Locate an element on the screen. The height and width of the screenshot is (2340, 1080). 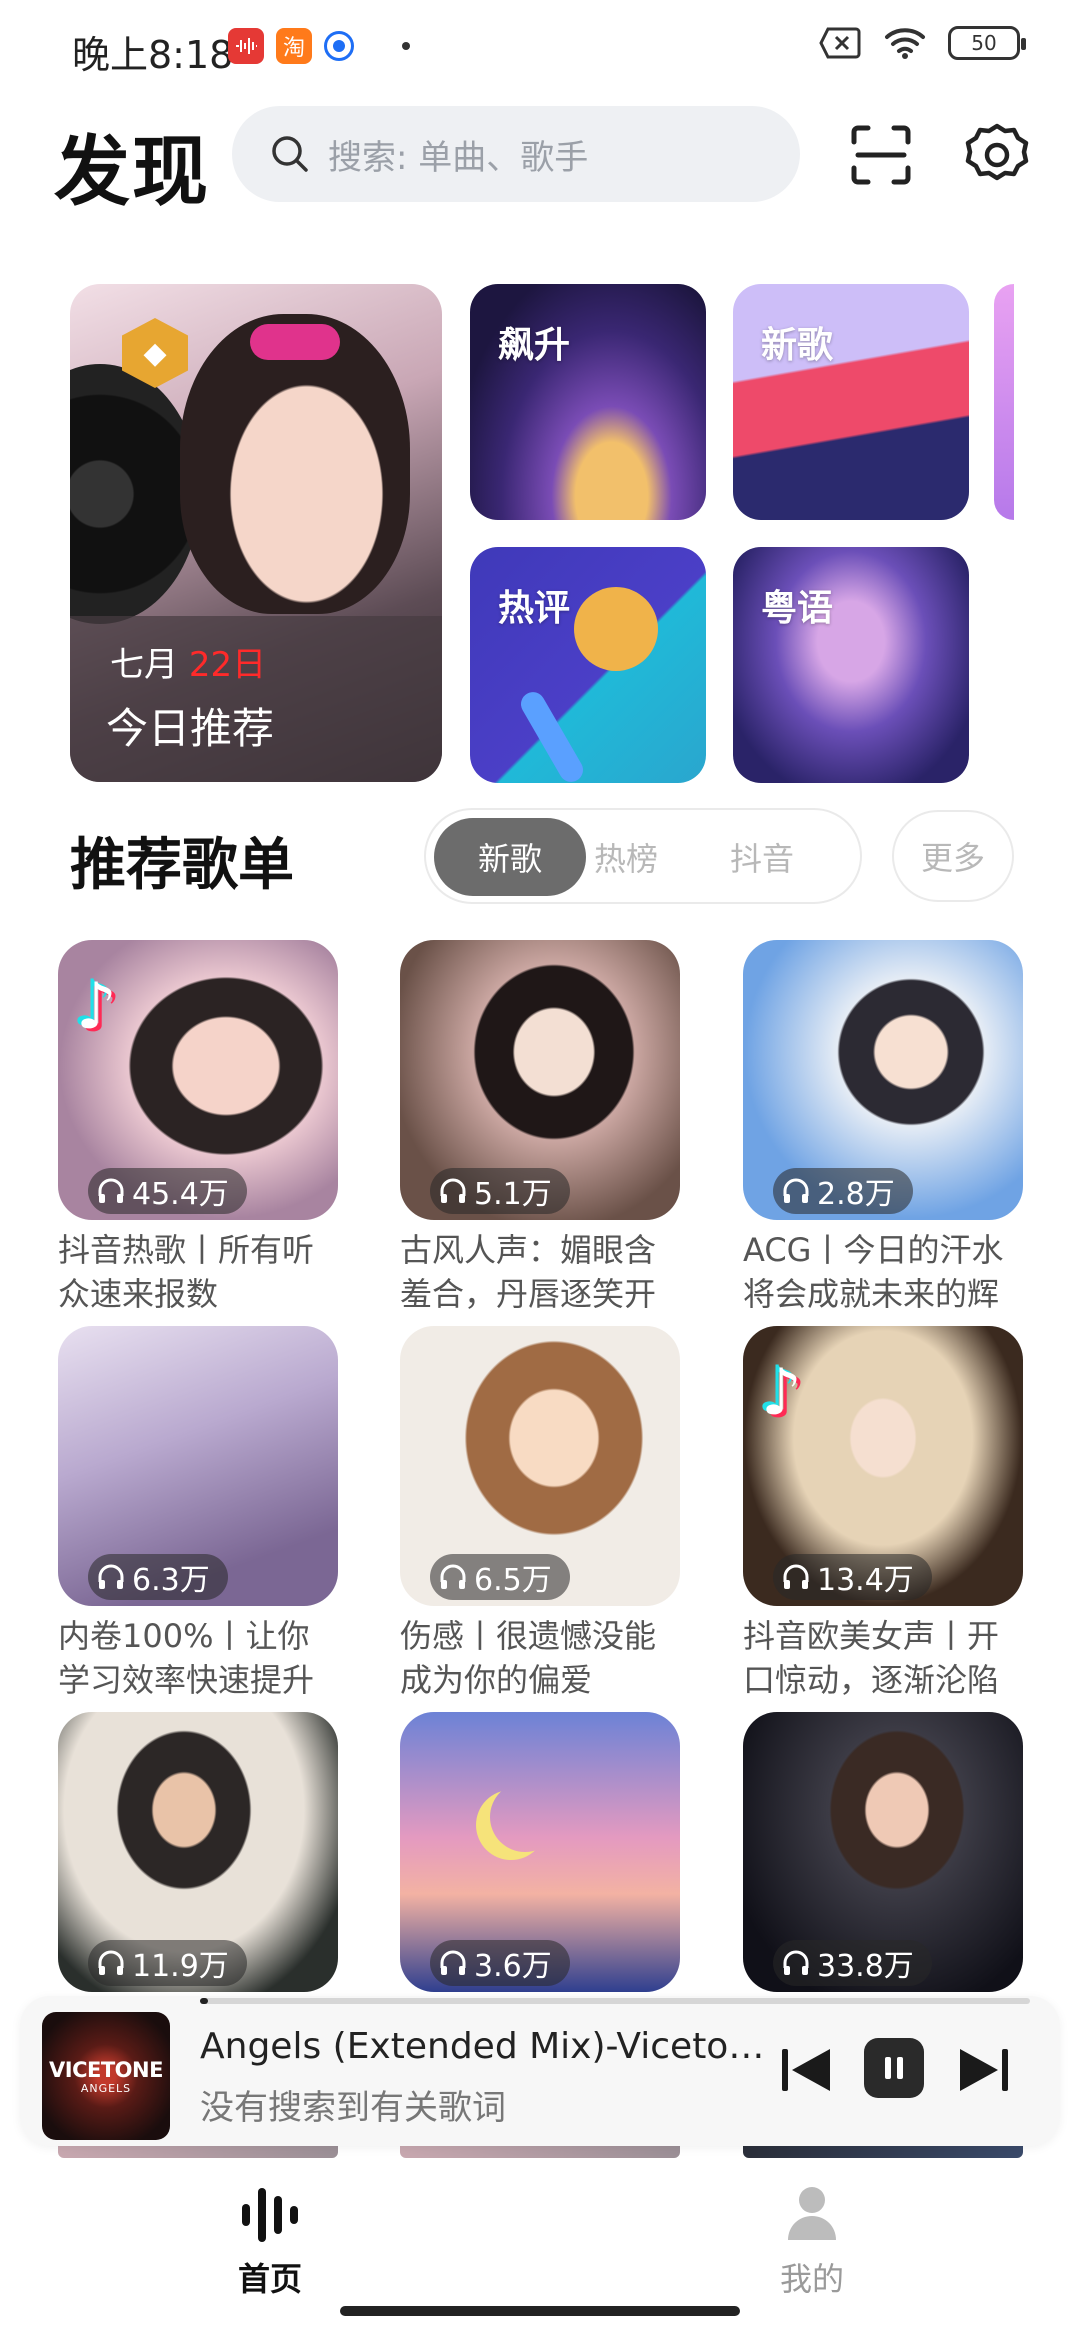
progress-bar is located at coordinates (615, 2001).